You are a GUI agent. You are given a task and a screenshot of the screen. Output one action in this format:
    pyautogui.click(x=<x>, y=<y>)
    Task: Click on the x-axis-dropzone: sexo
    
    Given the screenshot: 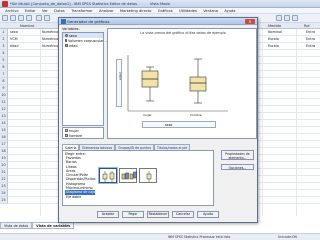 What is the action you would take?
    pyautogui.click(x=179, y=124)
    